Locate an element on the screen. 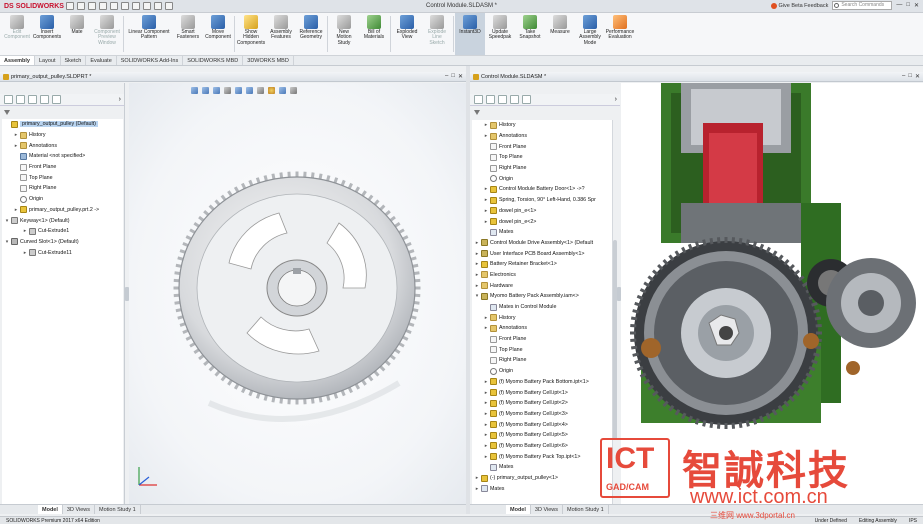  maximize-button: □ is located at coordinates (908, 5).